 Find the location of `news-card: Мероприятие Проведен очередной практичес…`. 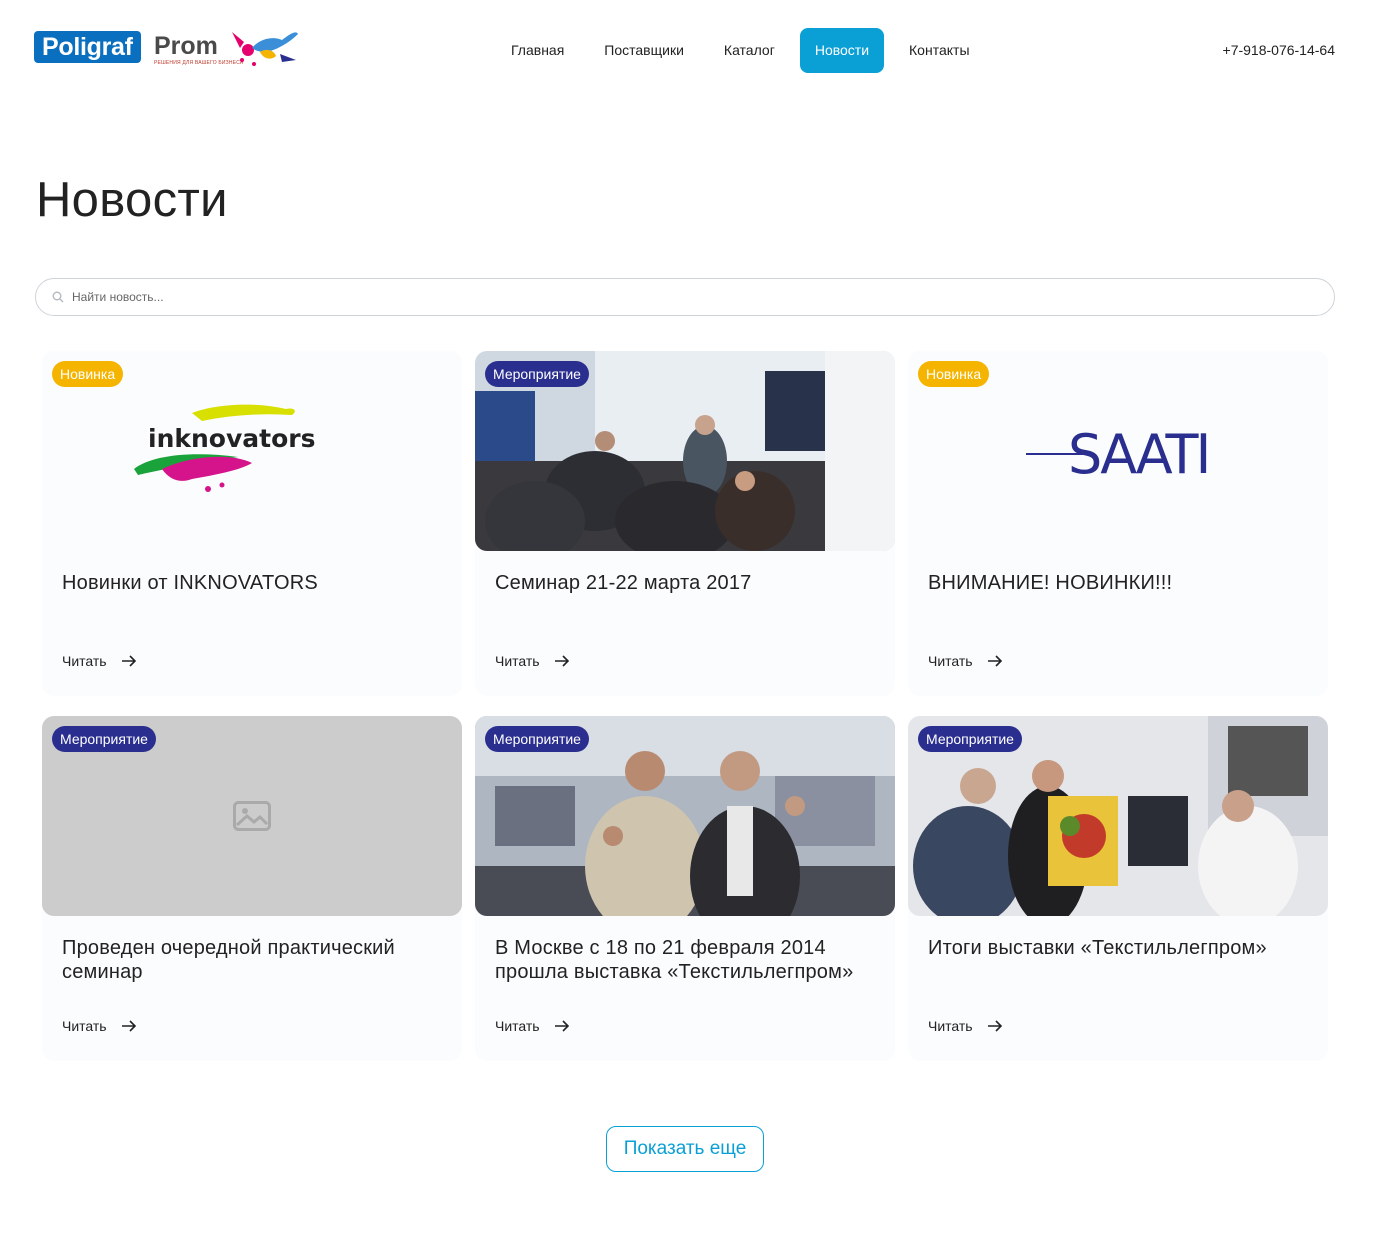

news-card: Мероприятие Проведен очередной практичес… is located at coordinates (252, 888).